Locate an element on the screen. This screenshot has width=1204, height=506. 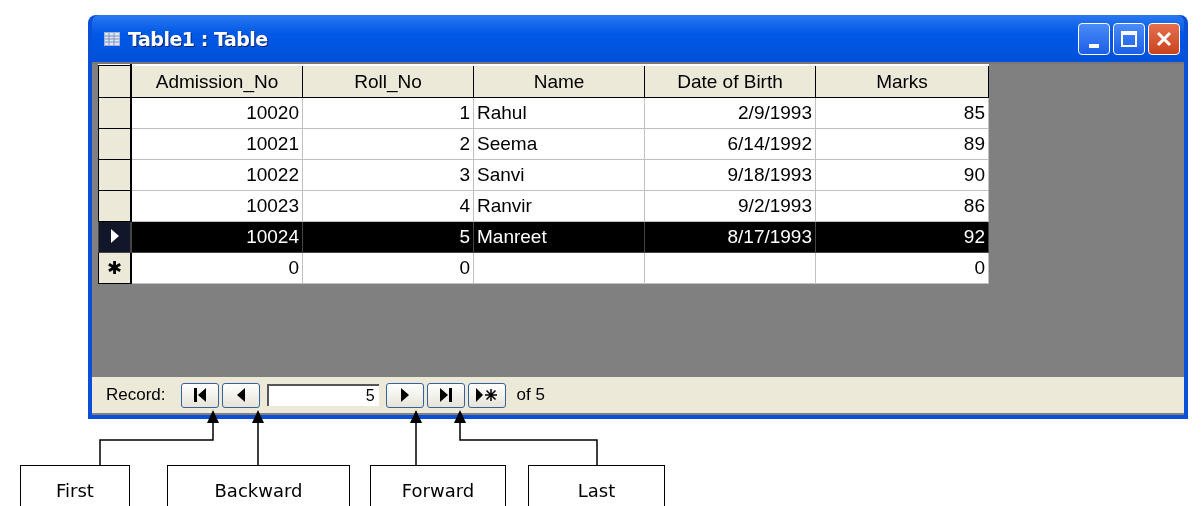
table-cell: 90 is located at coordinates (974, 174).